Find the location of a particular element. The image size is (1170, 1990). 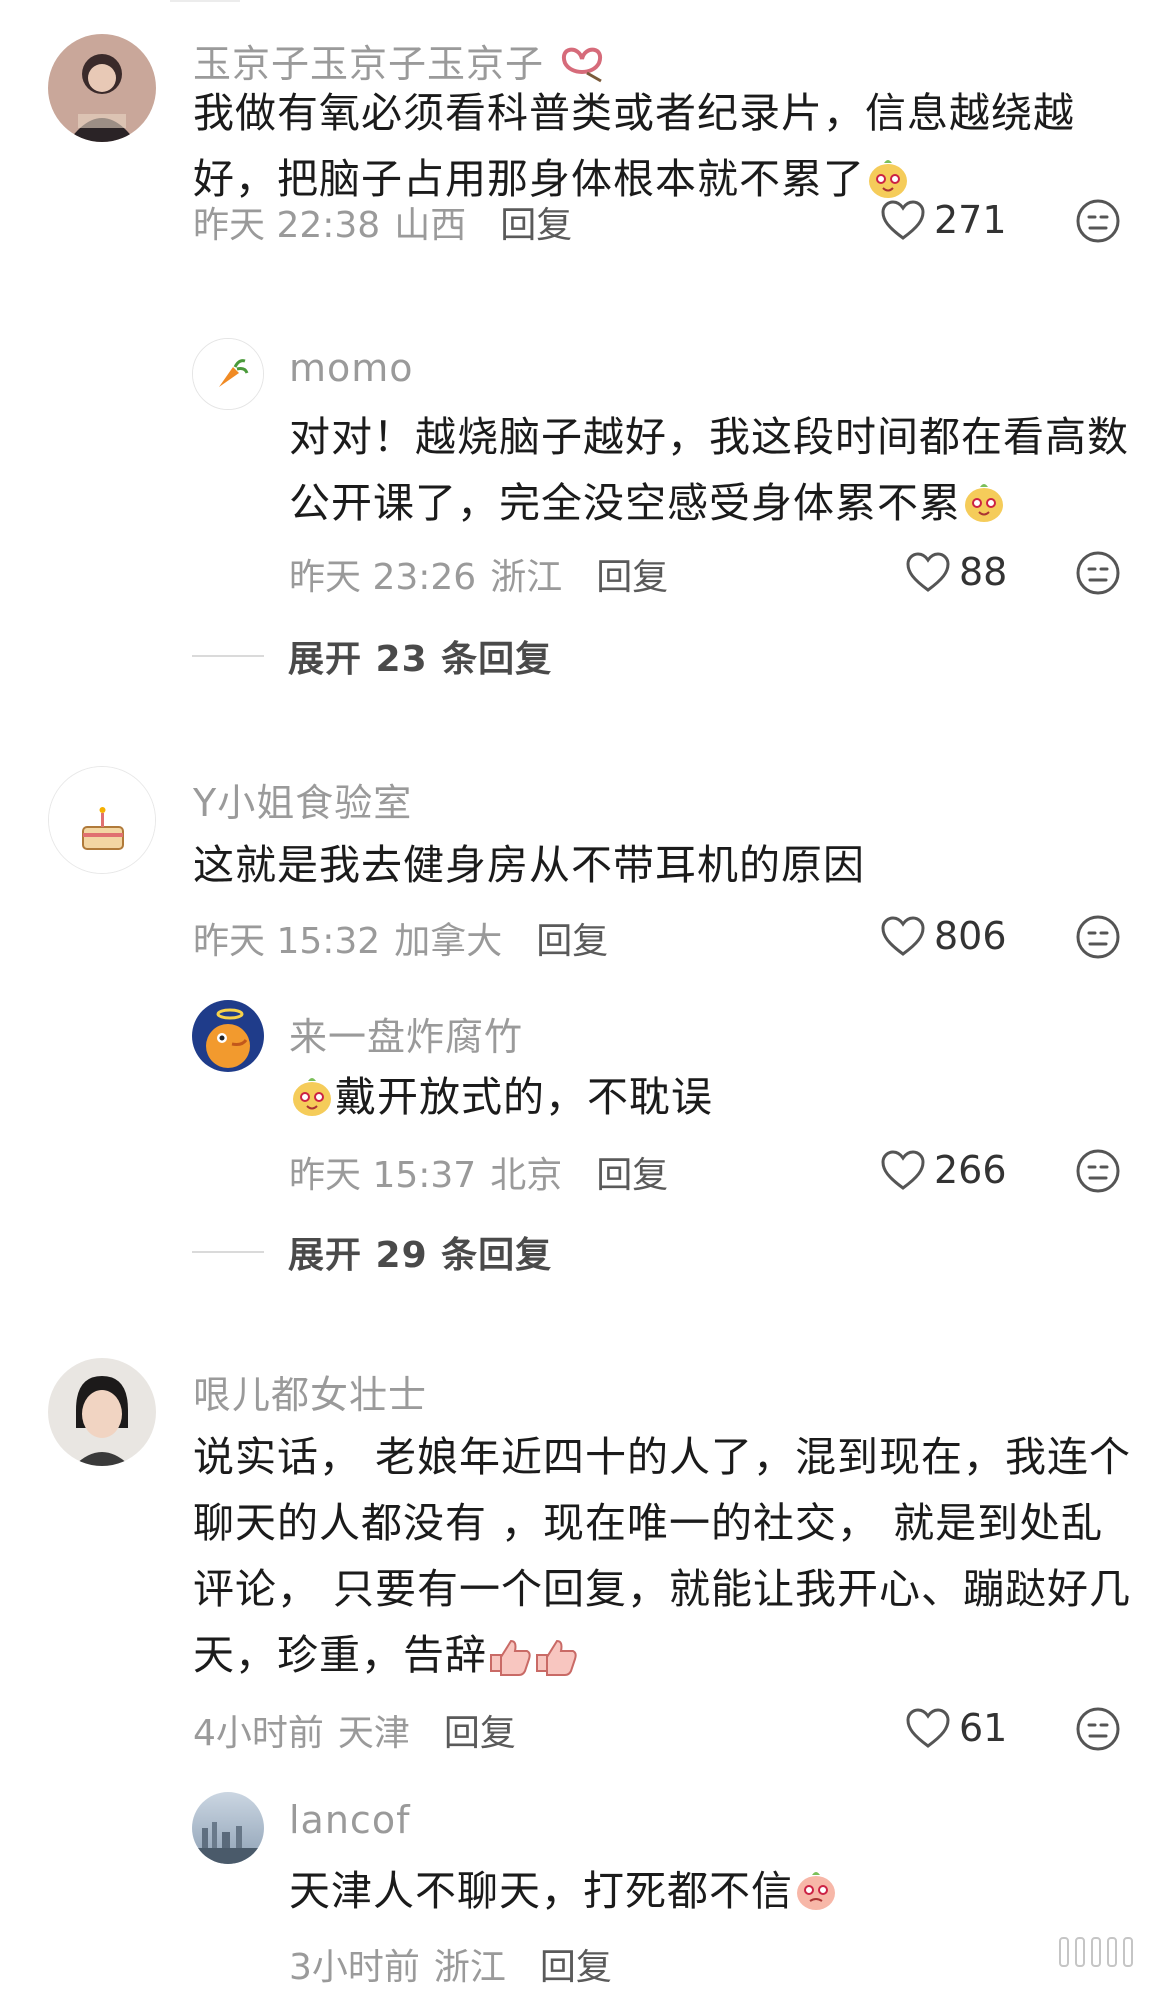

location: 北京 is located at coordinates (526, 1175).